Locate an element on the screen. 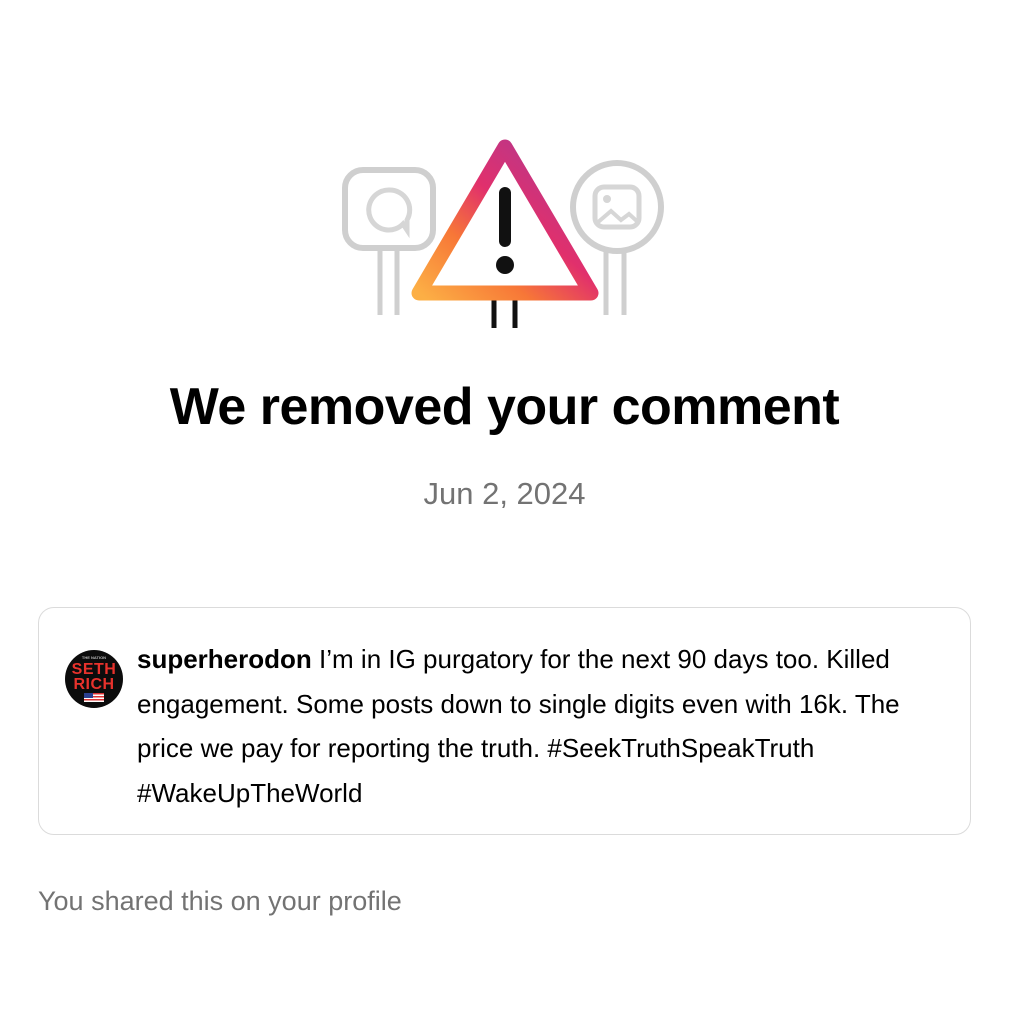 This screenshot has width=1009, height=1024. avatar-text-line2: RICH is located at coordinates (94, 684).